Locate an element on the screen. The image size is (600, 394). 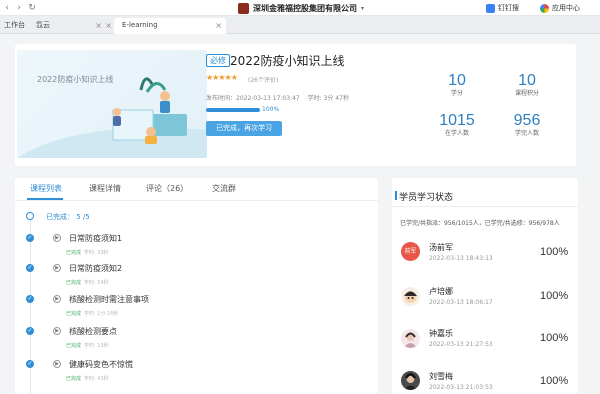
app-center-label: 应用中心 is located at coordinates (566, 8).